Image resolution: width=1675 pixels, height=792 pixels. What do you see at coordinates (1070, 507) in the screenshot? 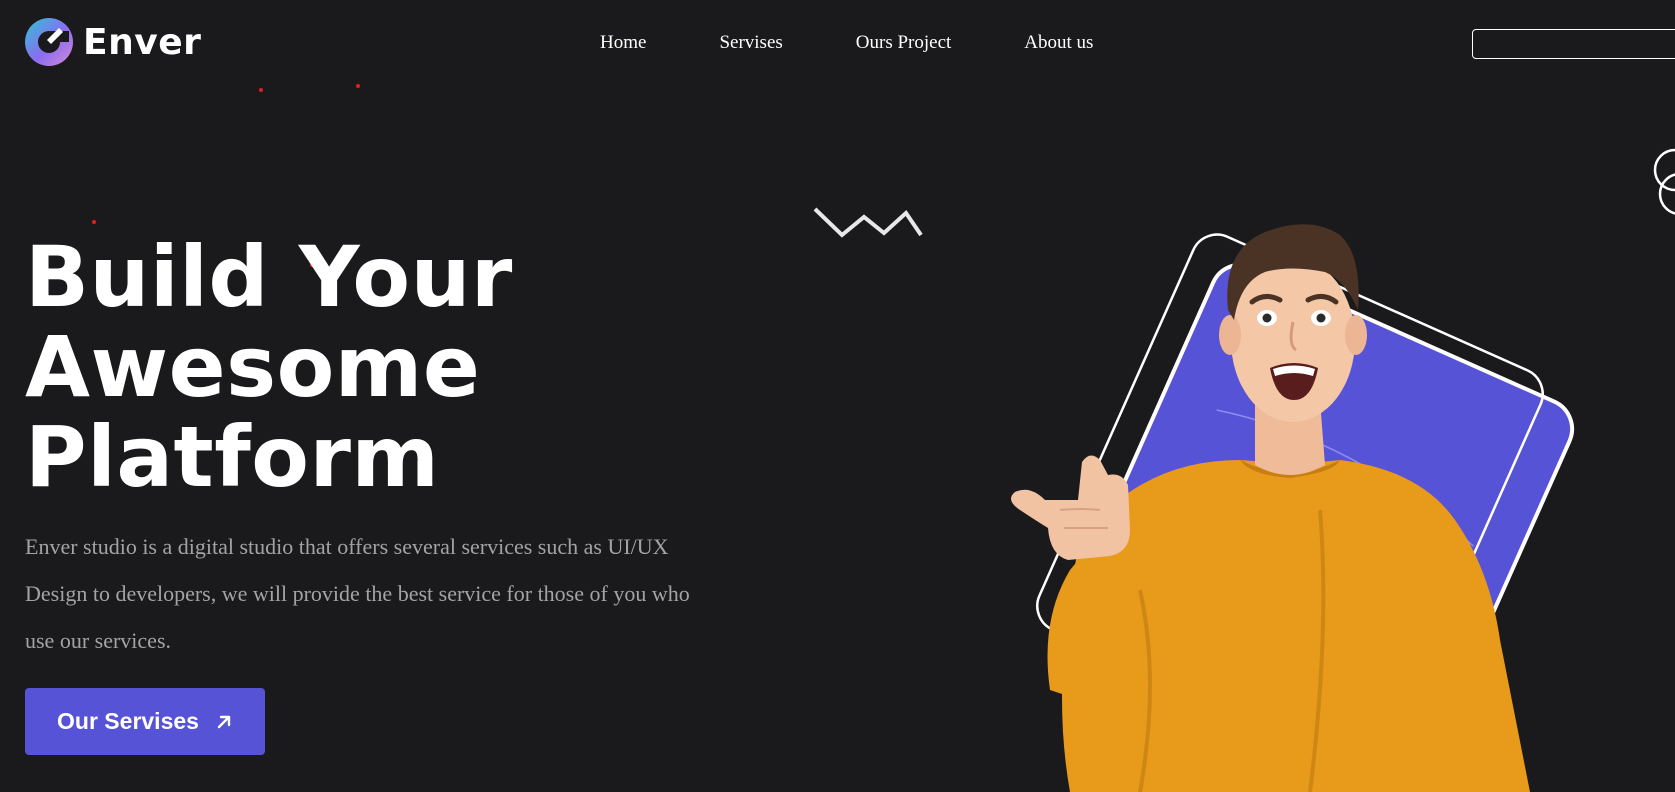
I see `thumbs-up-hand` at bounding box center [1070, 507].